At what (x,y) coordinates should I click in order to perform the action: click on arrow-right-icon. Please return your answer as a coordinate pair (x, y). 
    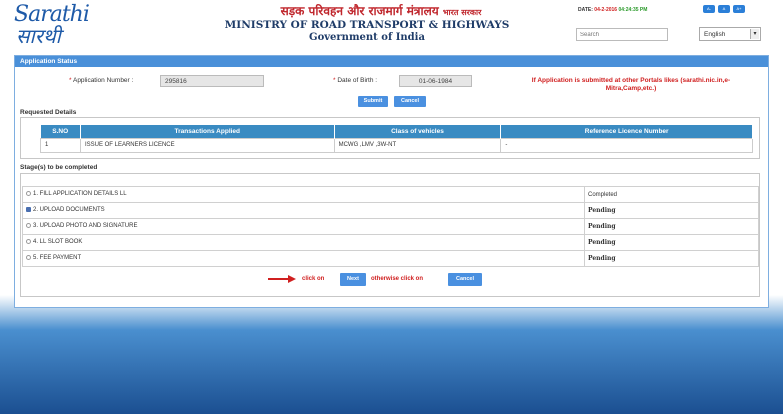
    Looking at the image, I should click on (282, 279).